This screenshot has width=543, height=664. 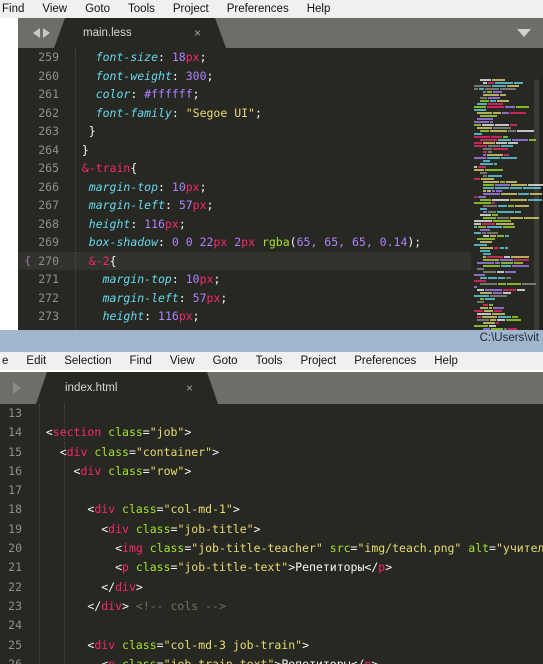 What do you see at coordinates (280, 261) in the screenshot?
I see `code-line: {270 &-2{` at bounding box center [280, 261].